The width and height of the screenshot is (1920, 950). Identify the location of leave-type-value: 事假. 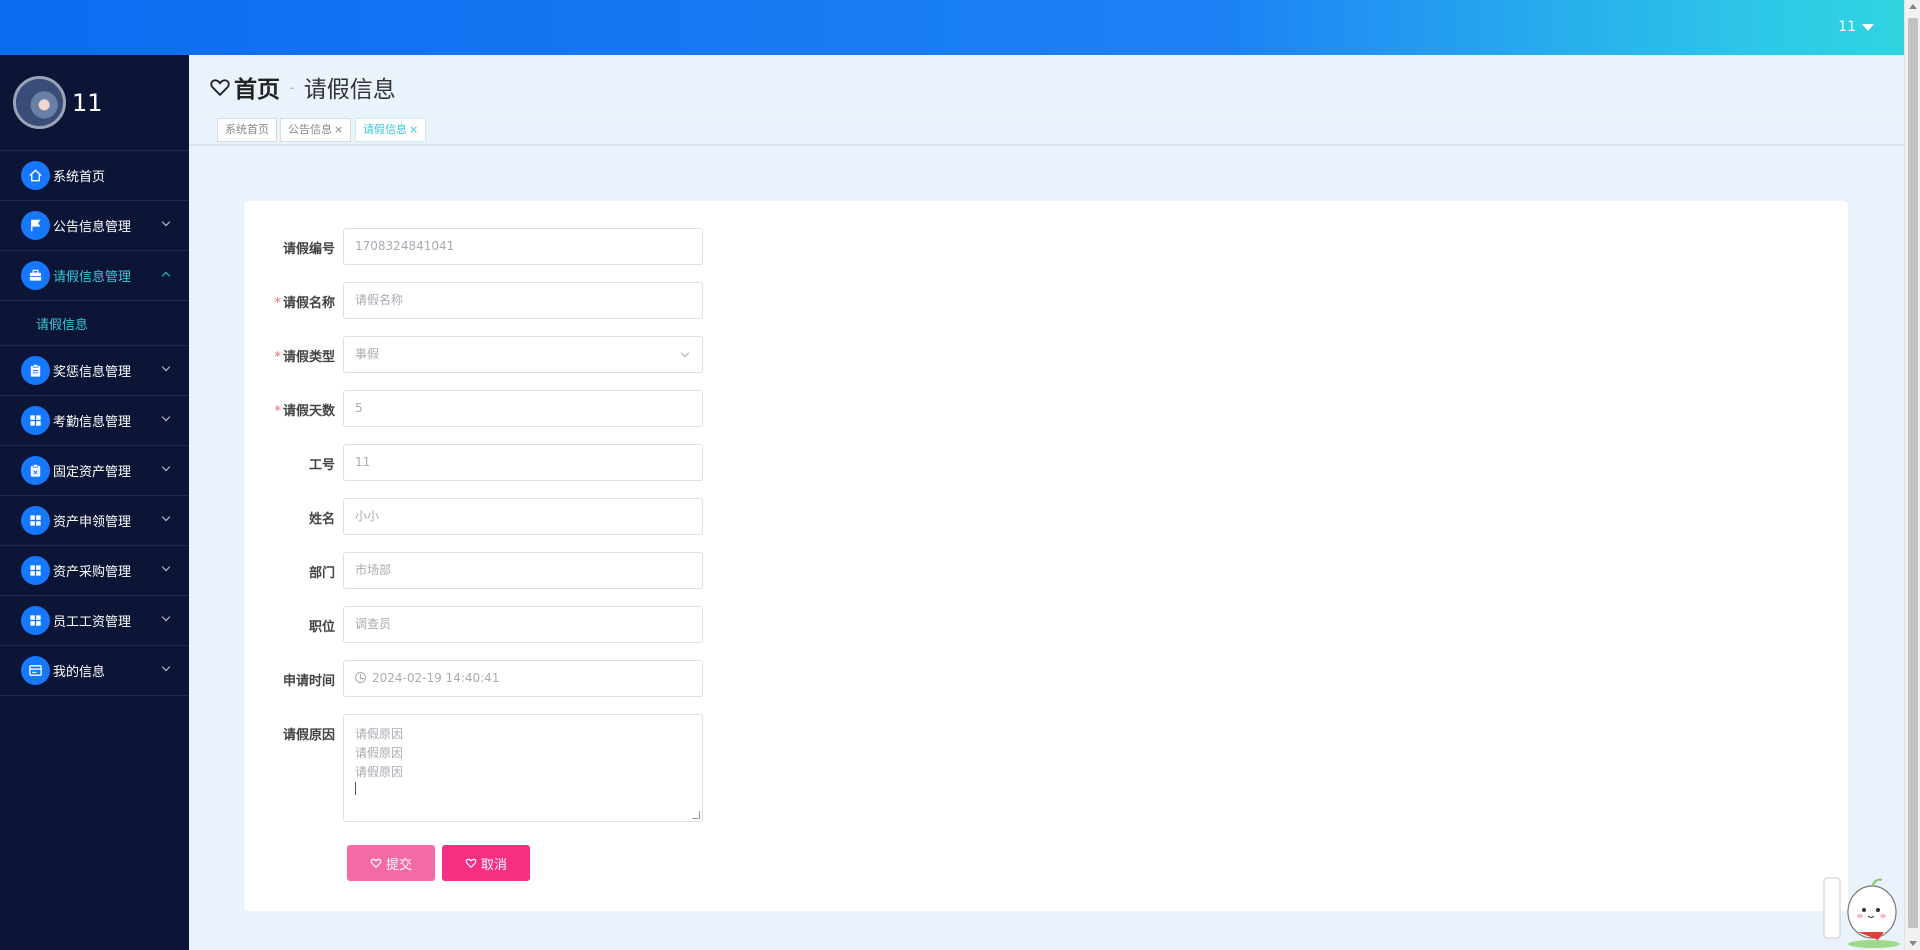
(367, 354).